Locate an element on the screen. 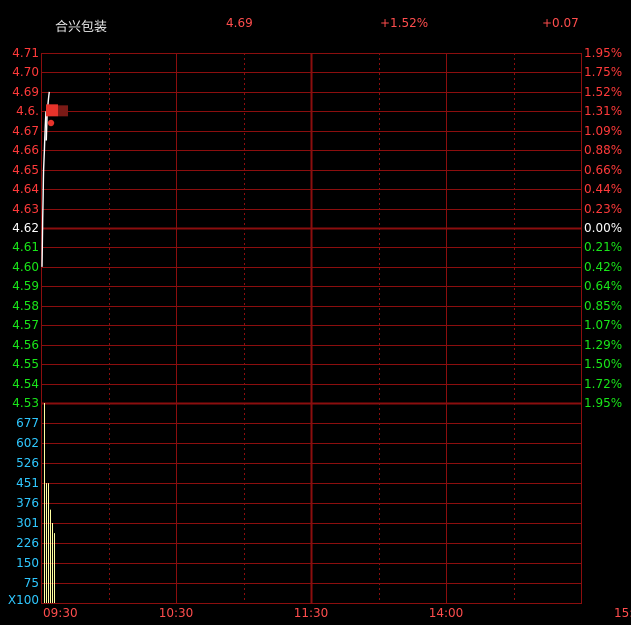 Image resolution: width=631 pixels, height=625 pixels. percent-tick-label: 0.23% is located at coordinates (603, 209).